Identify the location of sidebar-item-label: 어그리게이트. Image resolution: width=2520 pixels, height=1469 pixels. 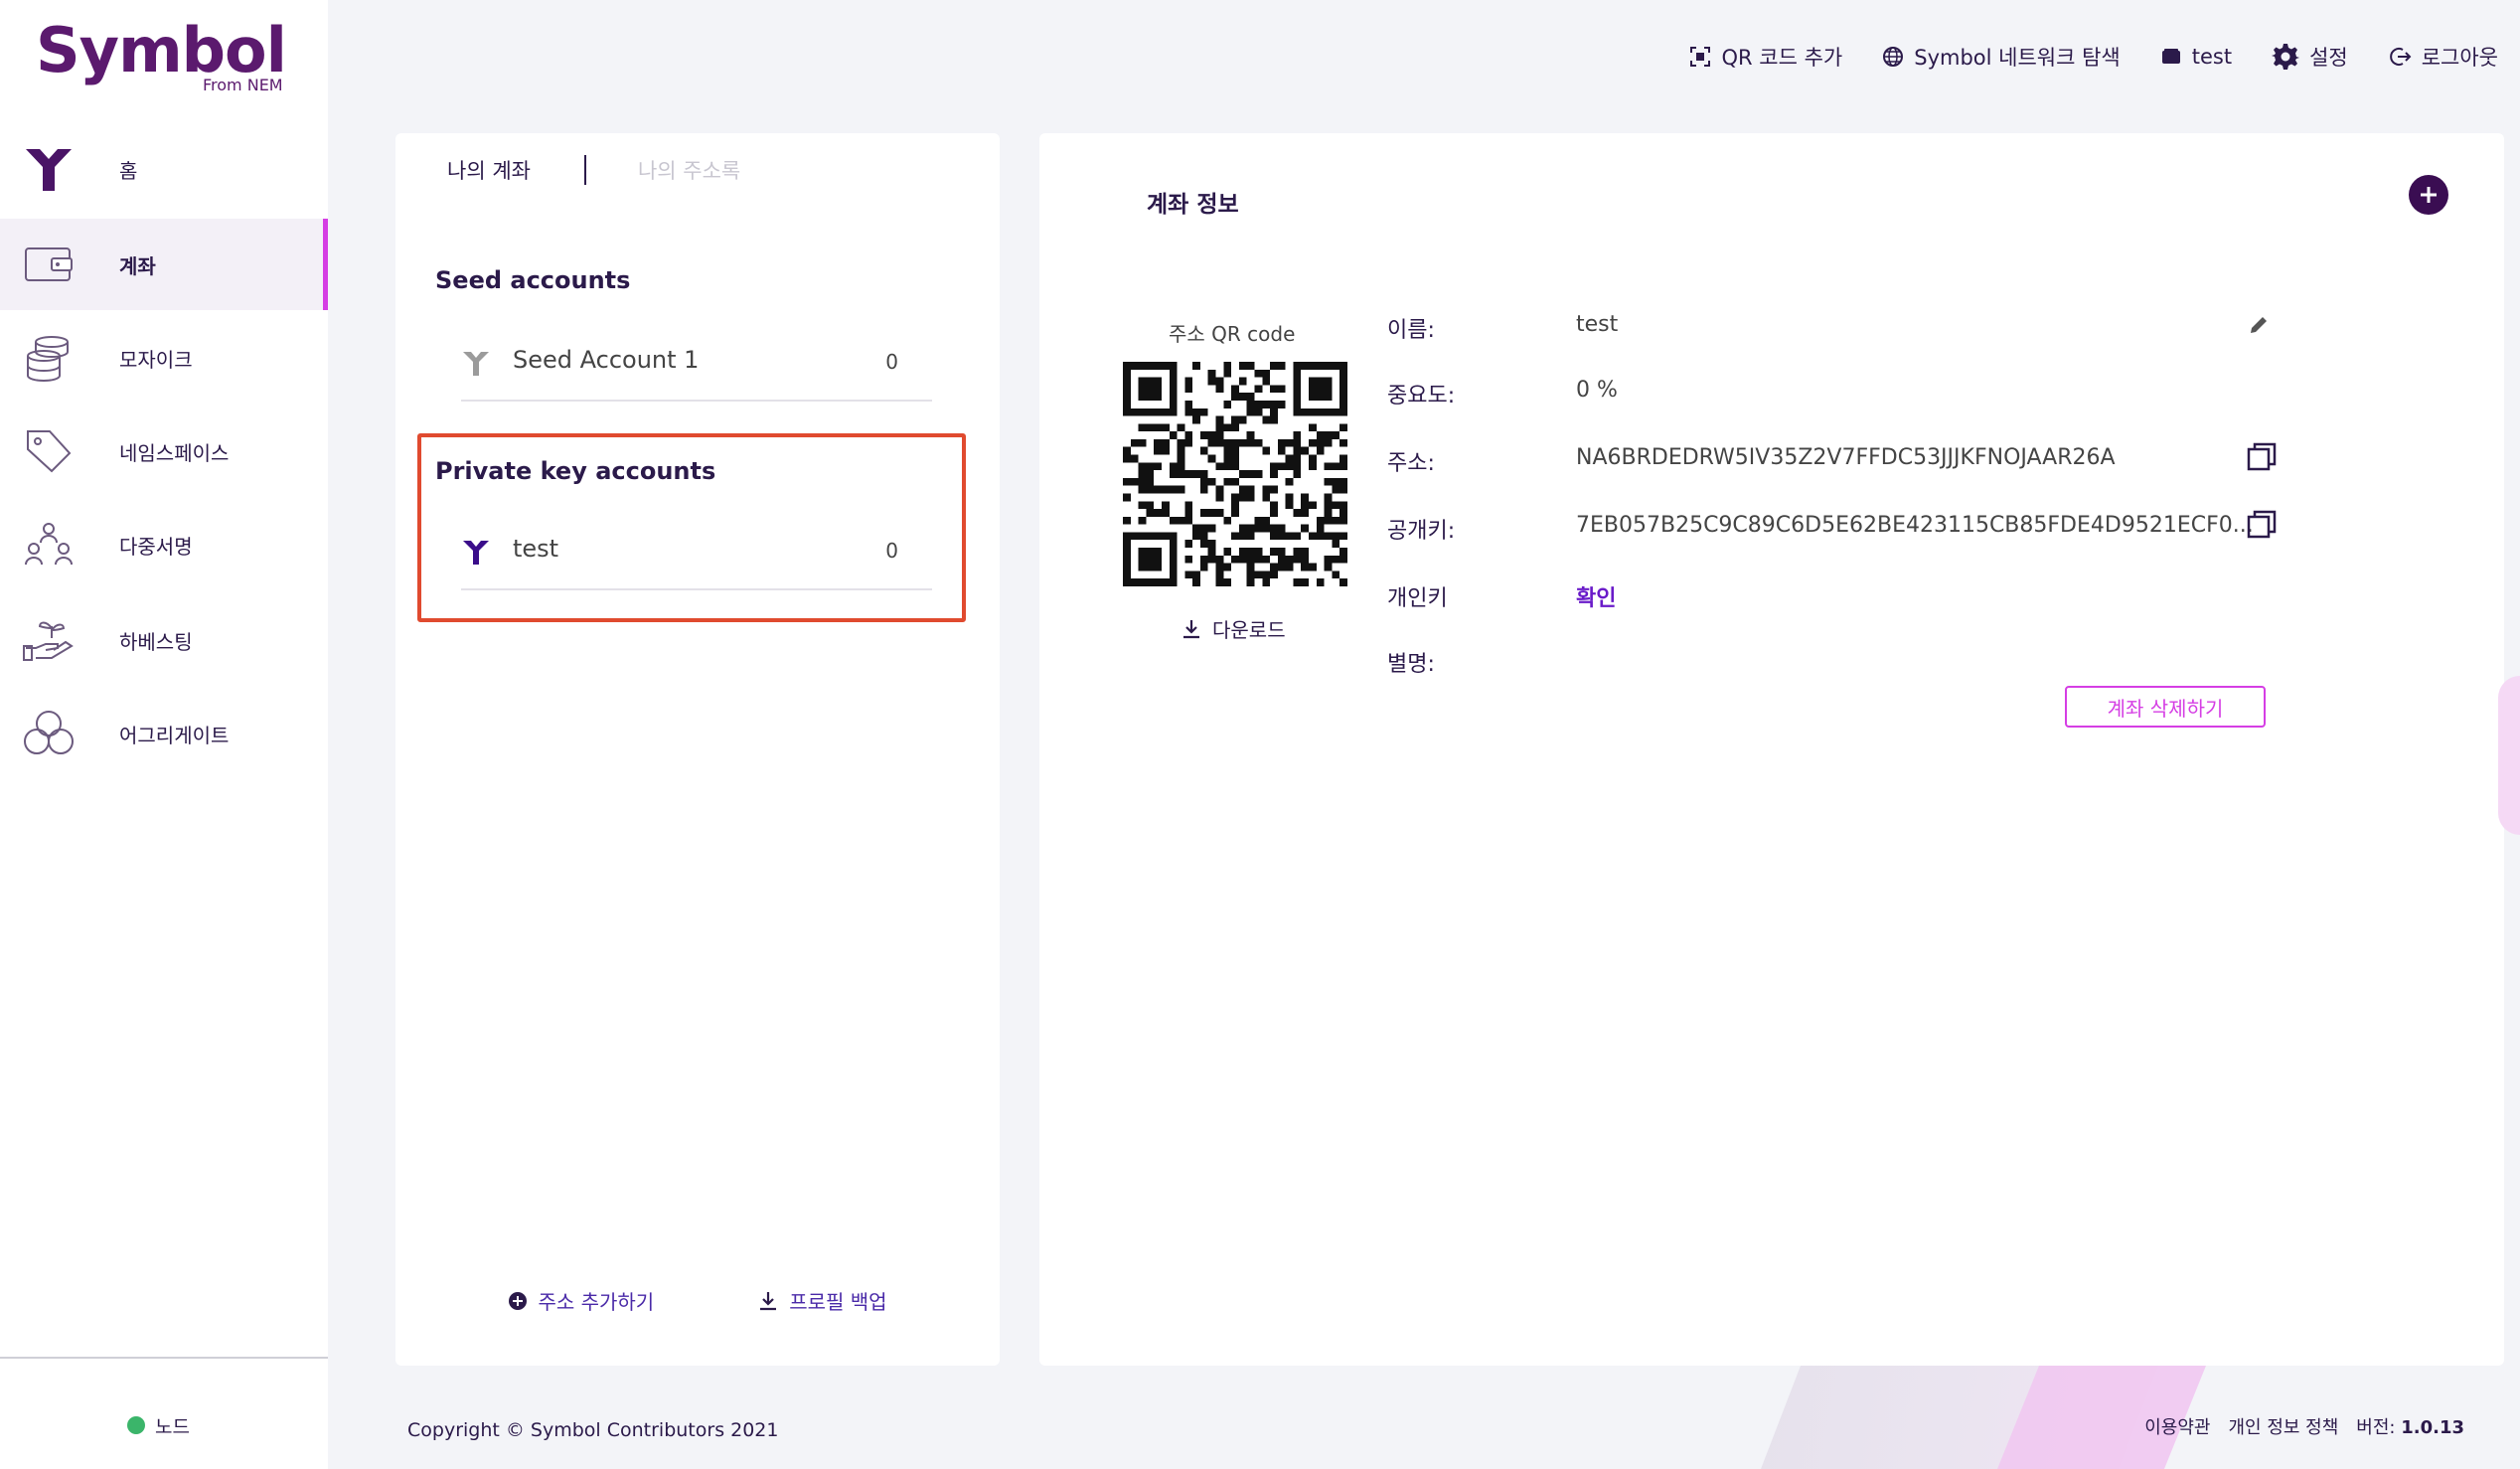
(174, 735).